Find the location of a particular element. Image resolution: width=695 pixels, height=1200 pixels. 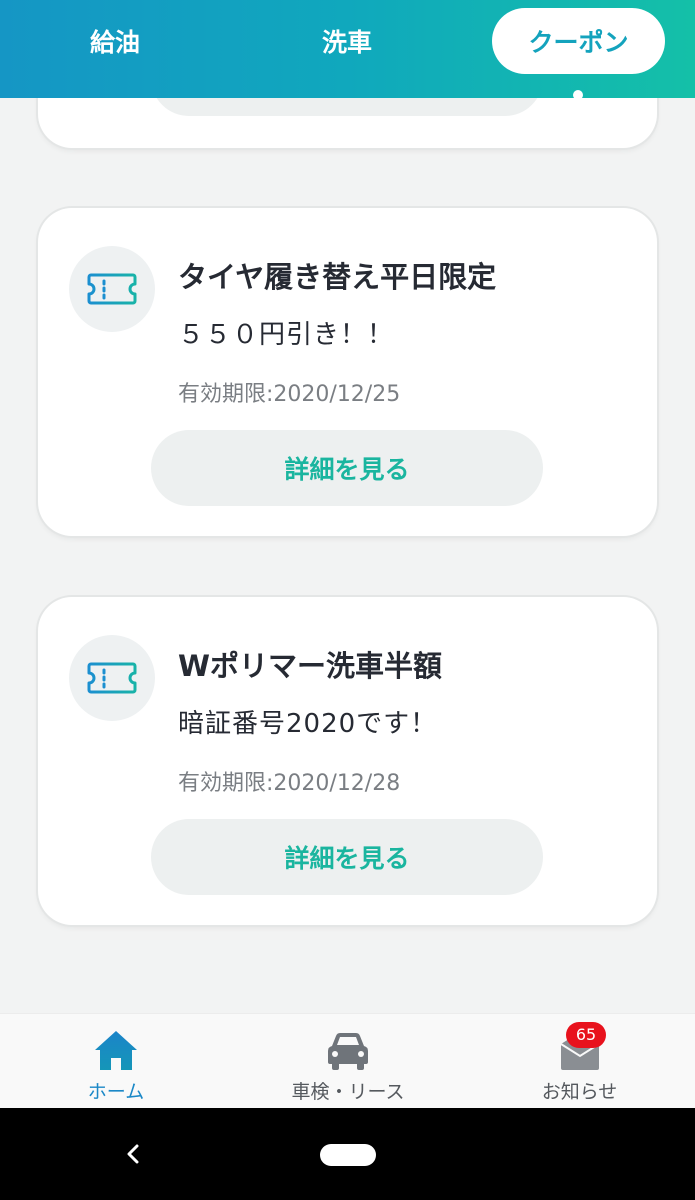

tab-car-wash: 洗車 is located at coordinates (347, 41).